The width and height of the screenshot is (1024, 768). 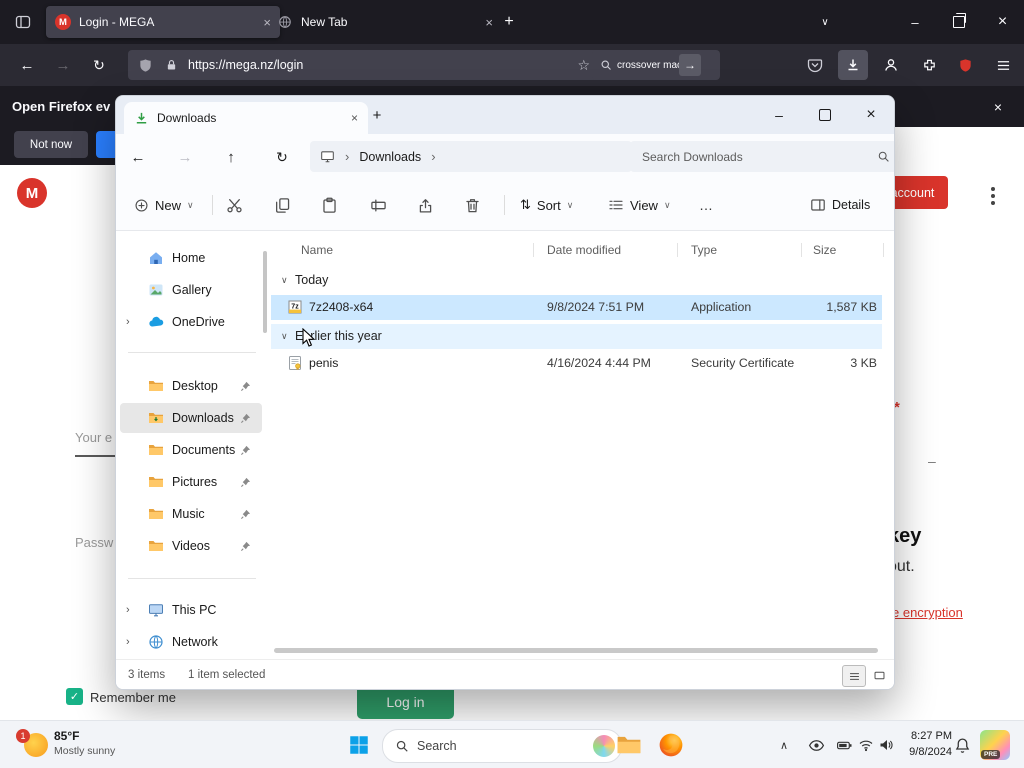 What do you see at coordinates (27, 65) in the screenshot?
I see `back-button: ←` at bounding box center [27, 65].